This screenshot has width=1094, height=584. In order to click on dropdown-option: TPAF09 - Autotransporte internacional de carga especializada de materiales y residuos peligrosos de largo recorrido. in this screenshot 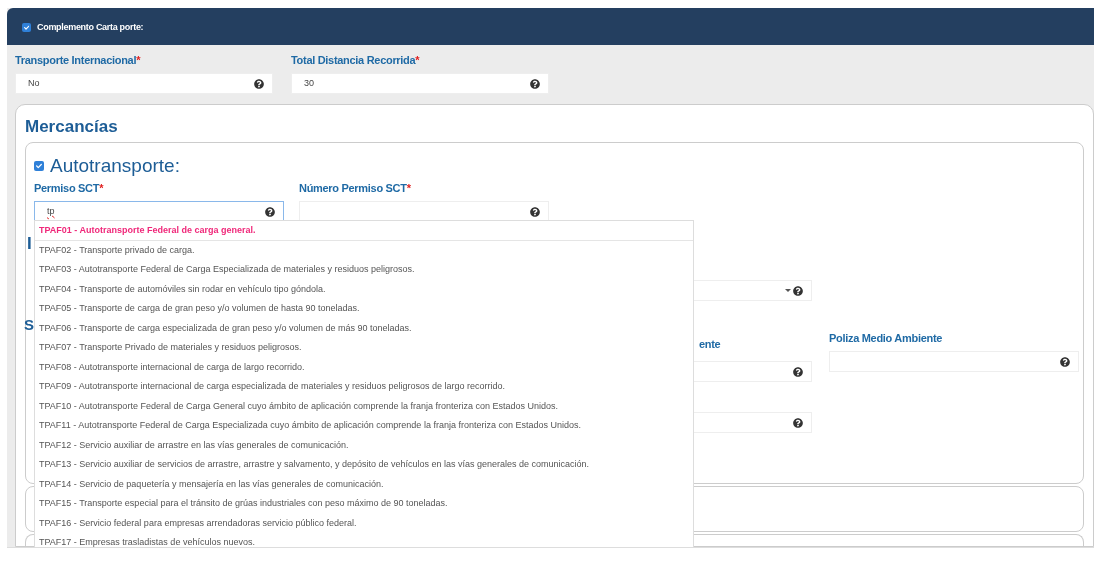, I will do `click(364, 387)`.